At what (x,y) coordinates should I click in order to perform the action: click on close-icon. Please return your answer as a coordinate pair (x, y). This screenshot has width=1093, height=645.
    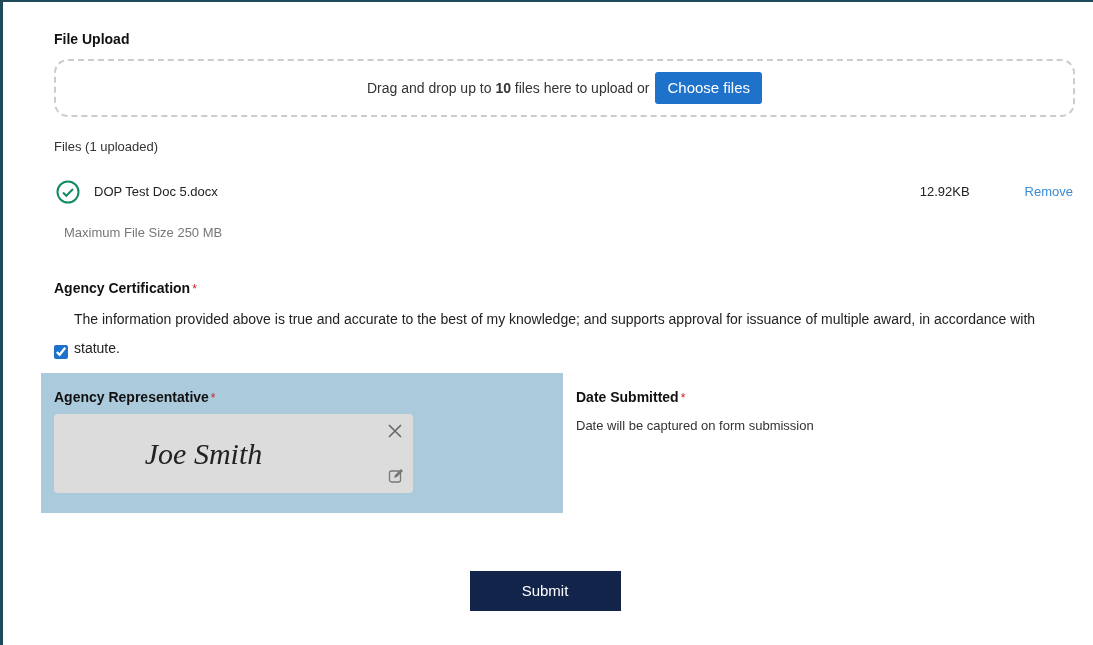
    Looking at the image, I should click on (395, 431).